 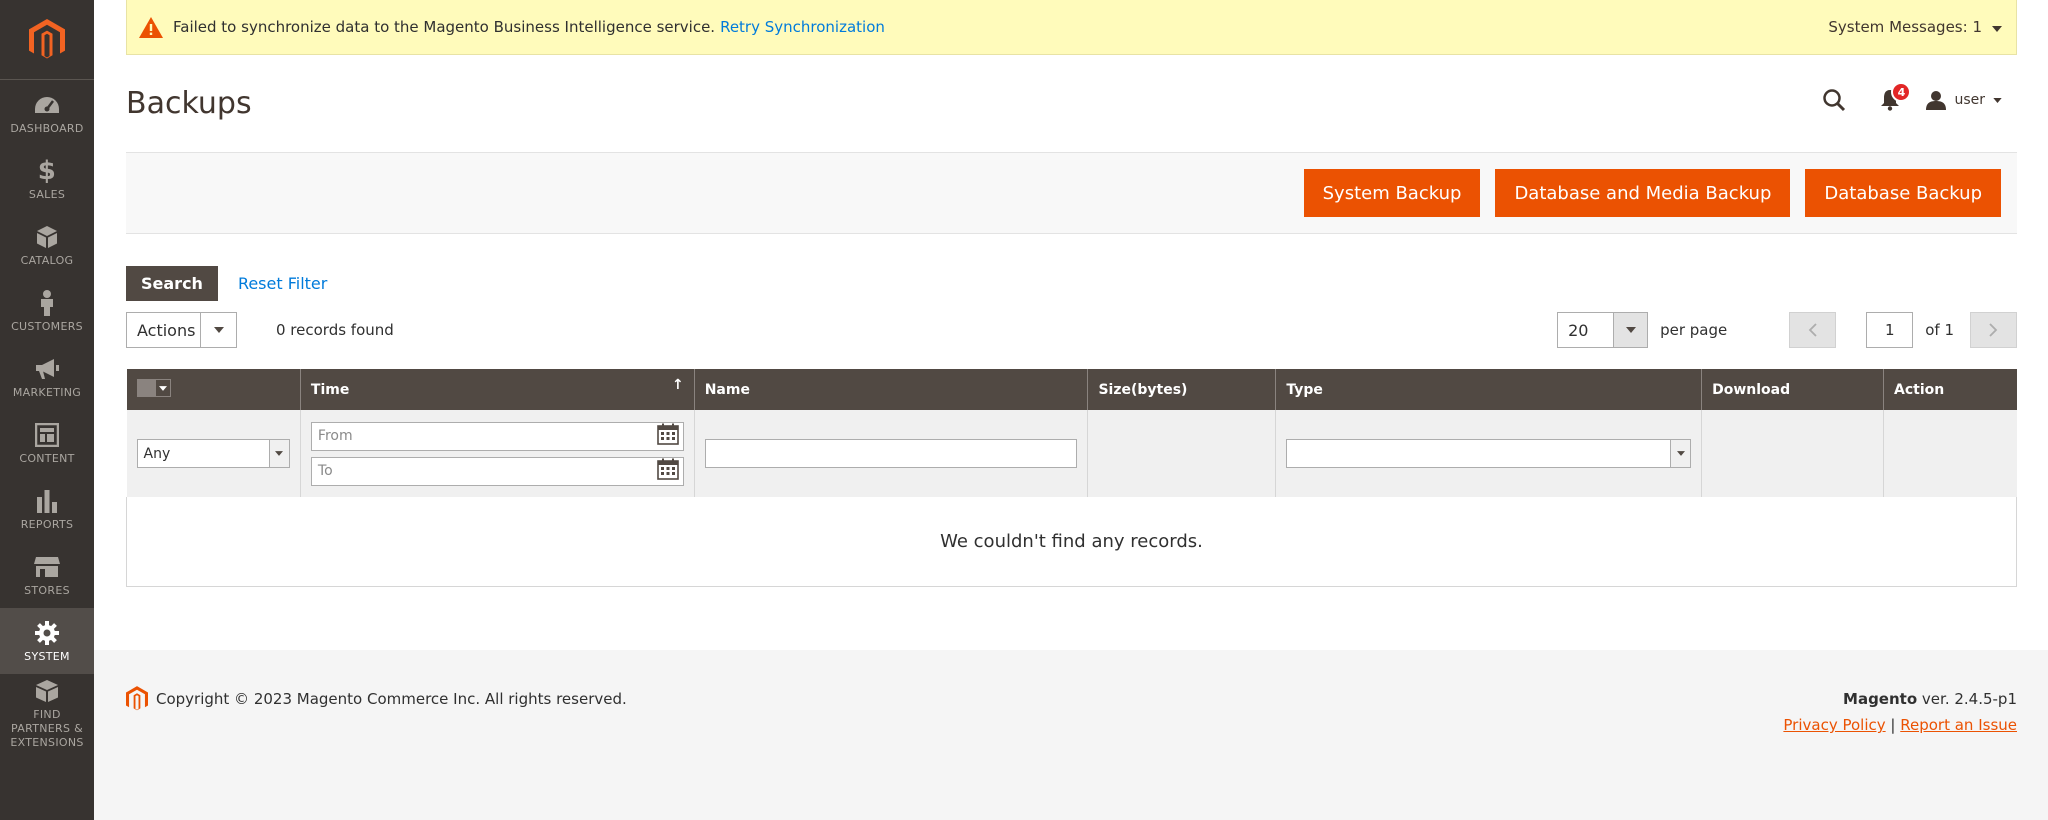 What do you see at coordinates (727, 389) in the screenshot?
I see `column-header-label: Name` at bounding box center [727, 389].